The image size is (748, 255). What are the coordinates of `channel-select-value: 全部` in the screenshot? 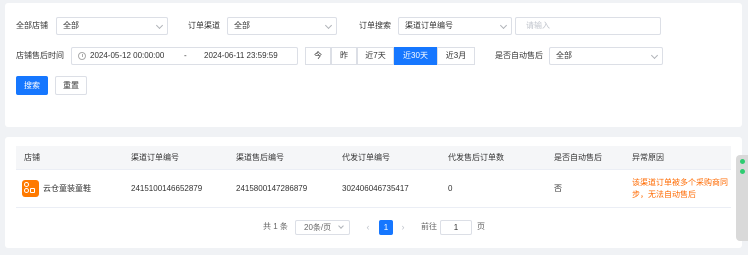 It's located at (242, 25).